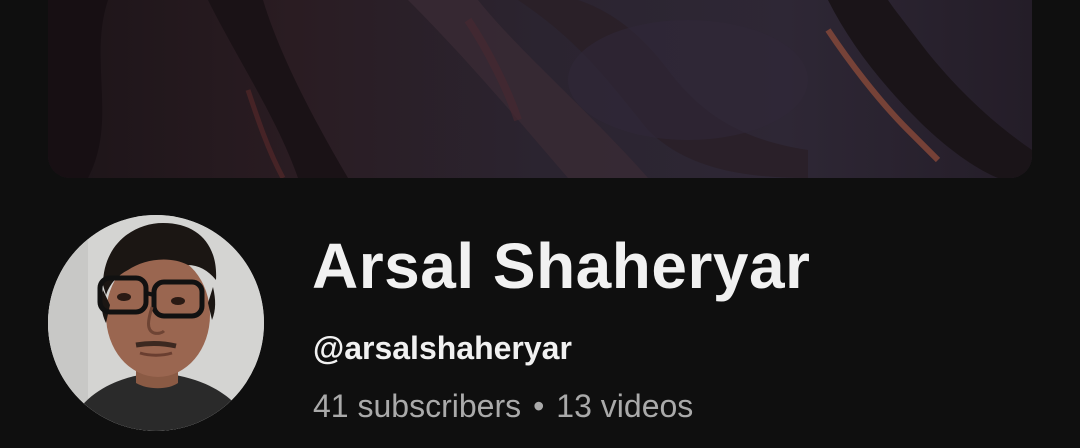 This screenshot has height=448, width=1080. What do you see at coordinates (442, 348) in the screenshot?
I see `channel-handle: @arsalshaheryar` at bounding box center [442, 348].